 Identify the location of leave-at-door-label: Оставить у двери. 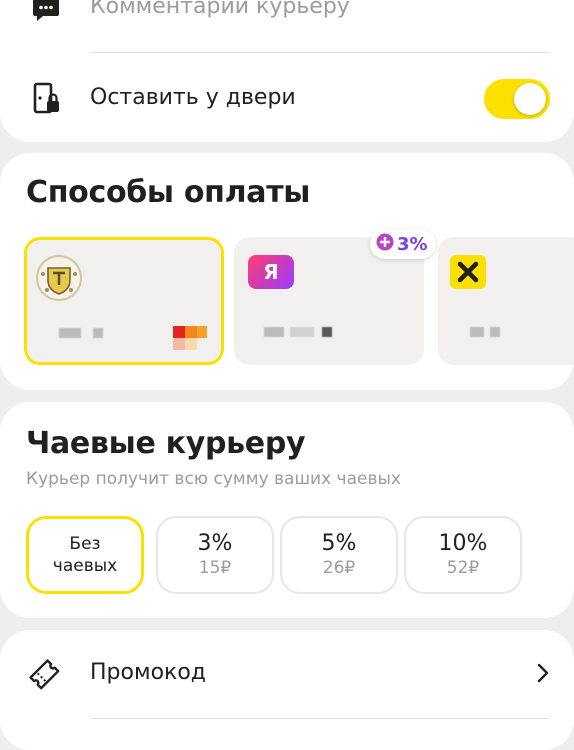
(193, 97).